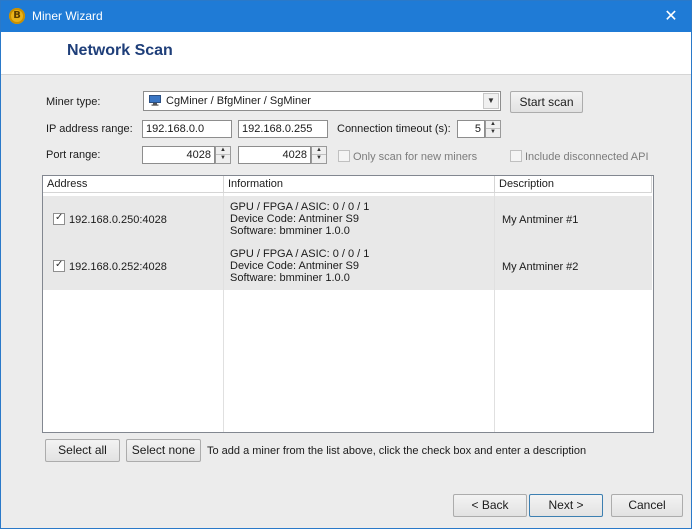 Image resolution: width=692 pixels, height=529 pixels. What do you see at coordinates (238, 101) in the screenshot?
I see `miner-type-value: CgMiner / BfgMiner / SgMiner` at bounding box center [238, 101].